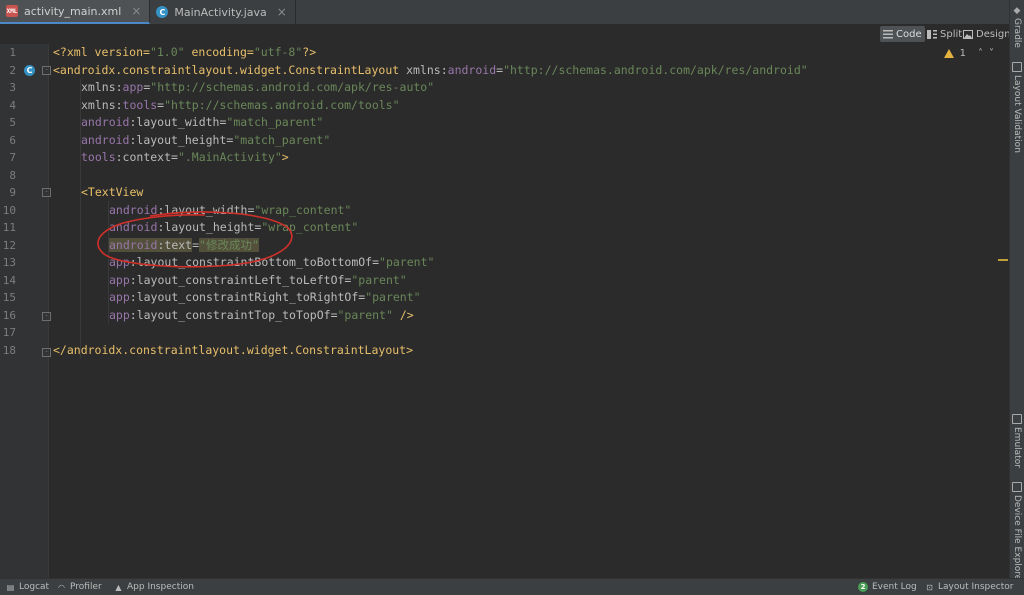 Image resolution: width=1024 pixels, height=595 pixels. What do you see at coordinates (1017, 441) in the screenshot?
I see `emulator-tool-tab: Emulator` at bounding box center [1017, 441].